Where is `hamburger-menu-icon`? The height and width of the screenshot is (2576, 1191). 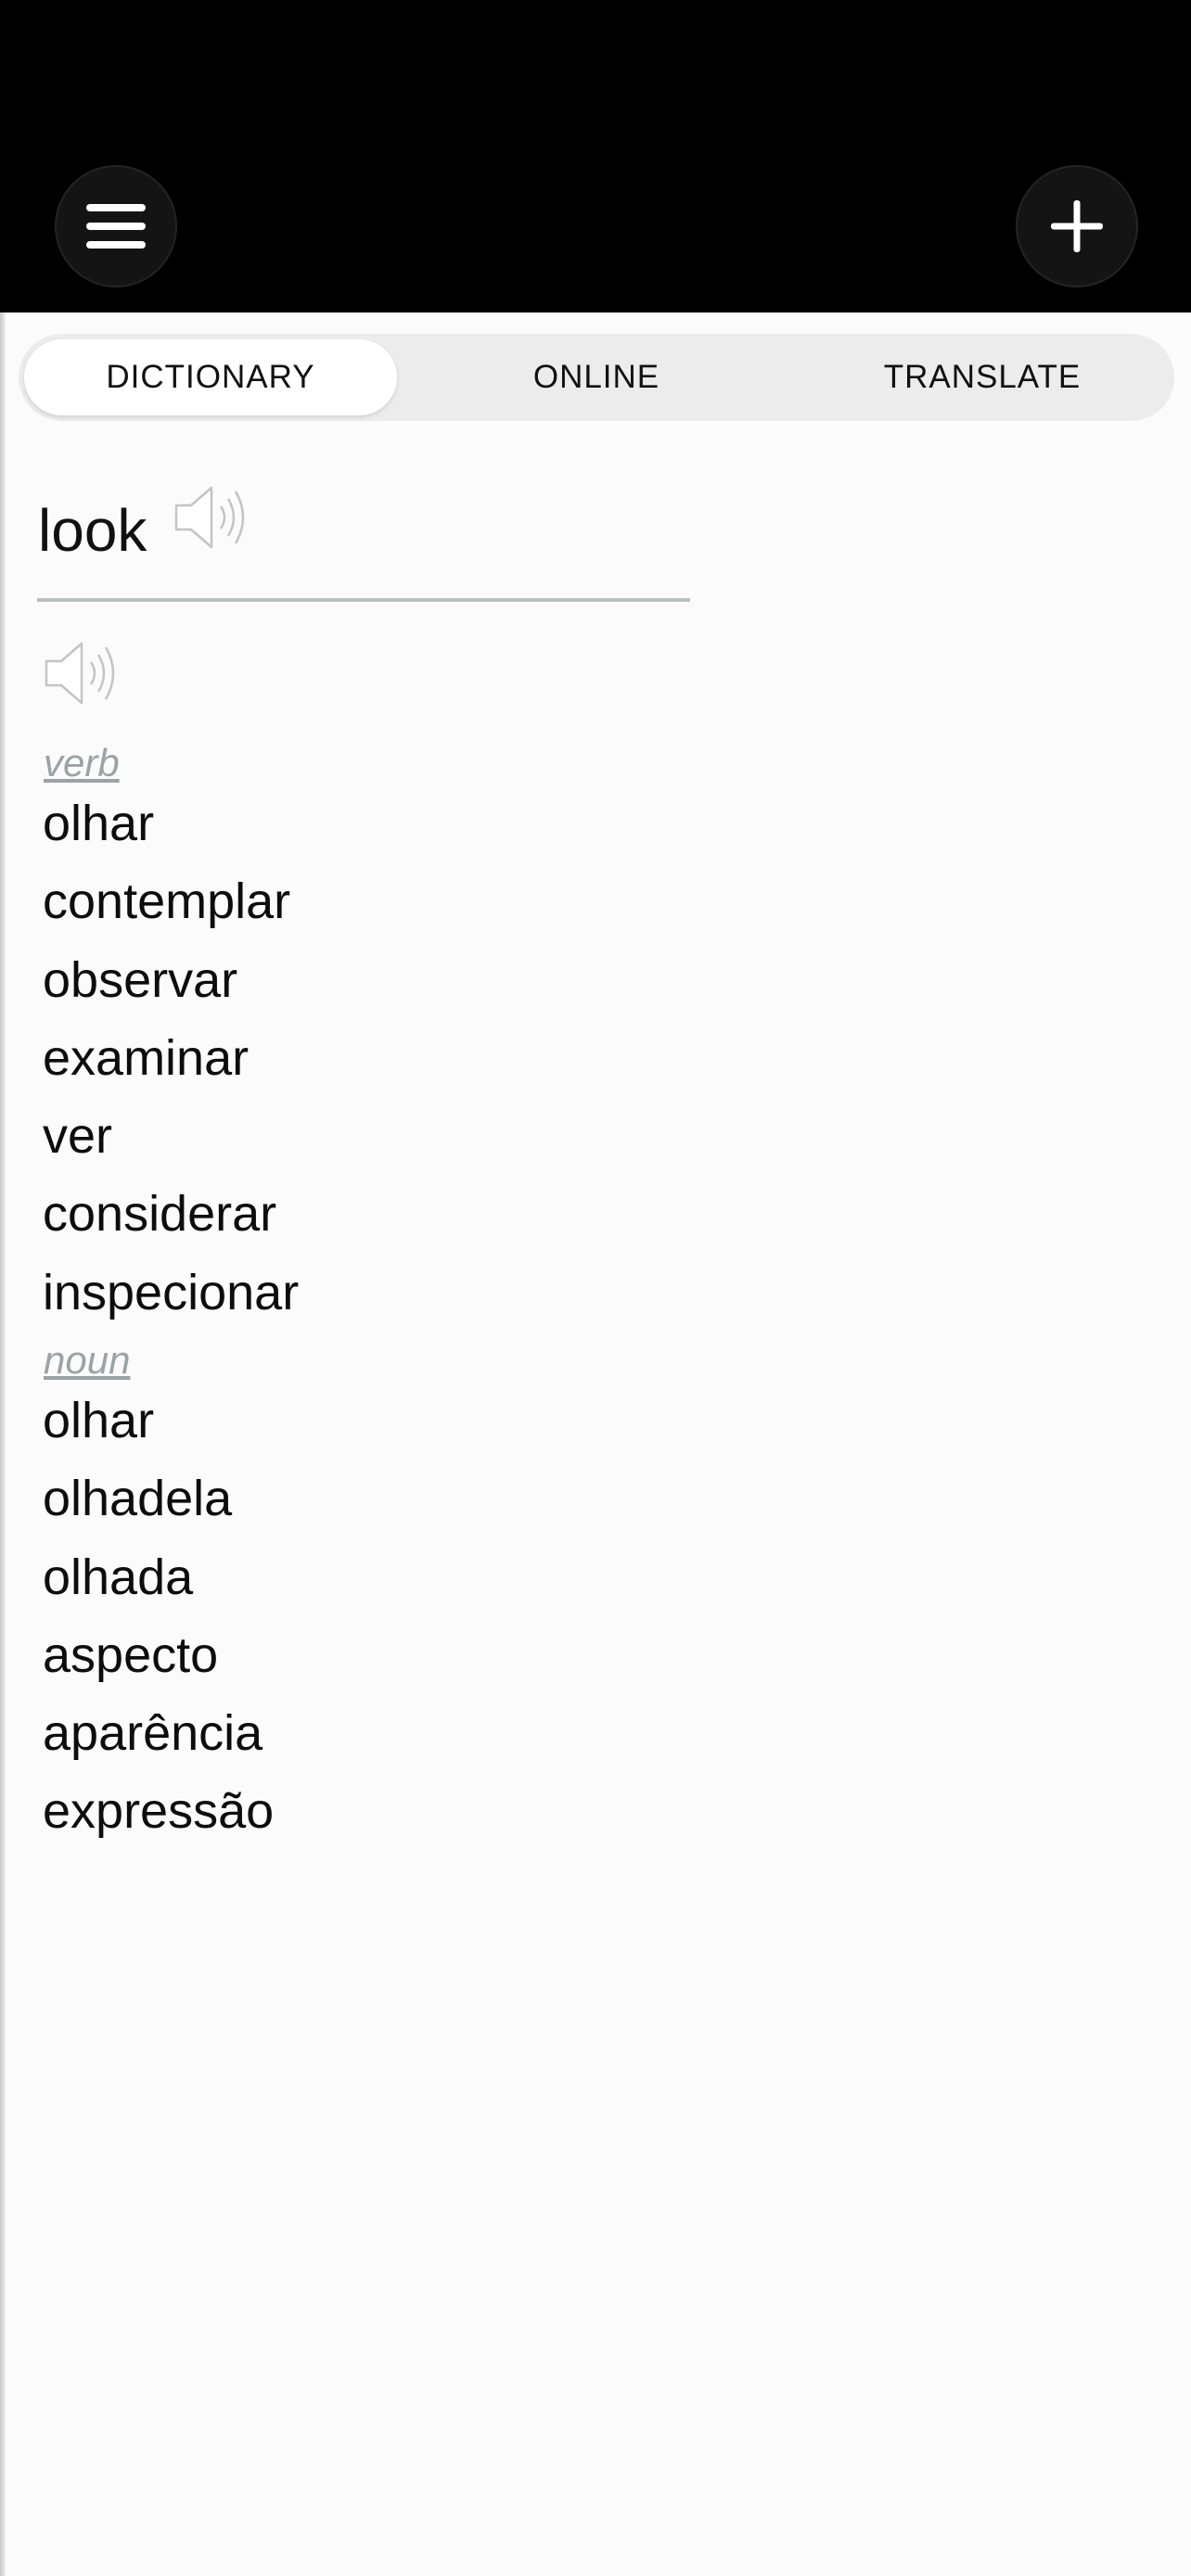
hamburger-menu-icon is located at coordinates (116, 227).